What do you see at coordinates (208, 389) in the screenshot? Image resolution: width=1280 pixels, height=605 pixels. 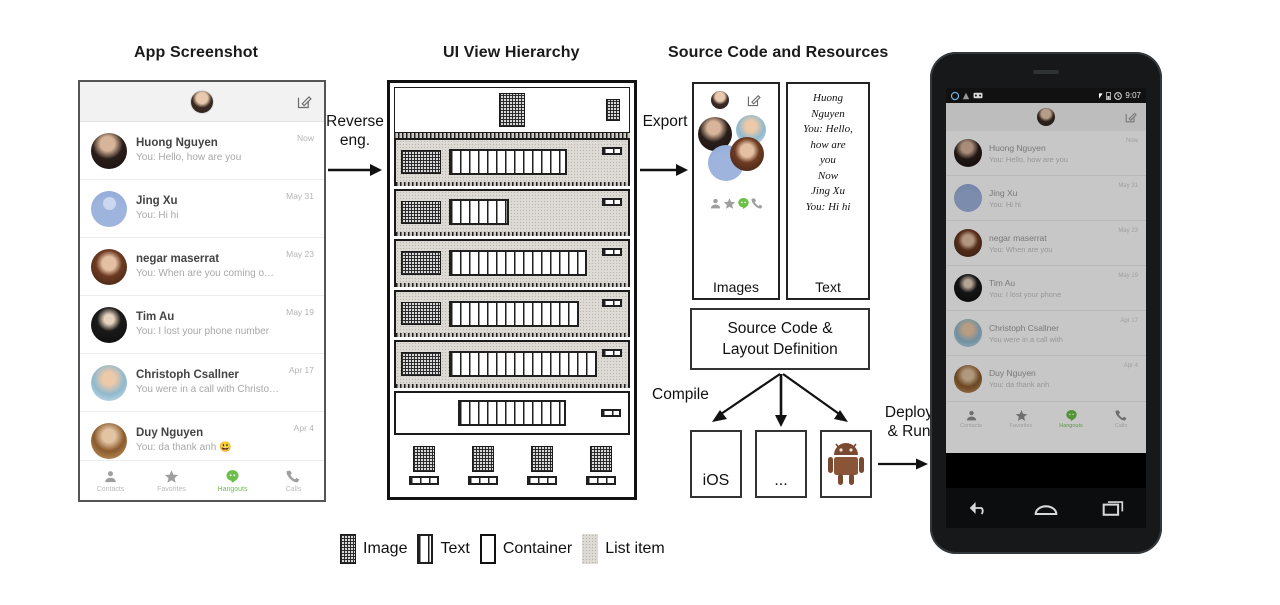 I see `contact-message: You were in a call with Christoph` at bounding box center [208, 389].